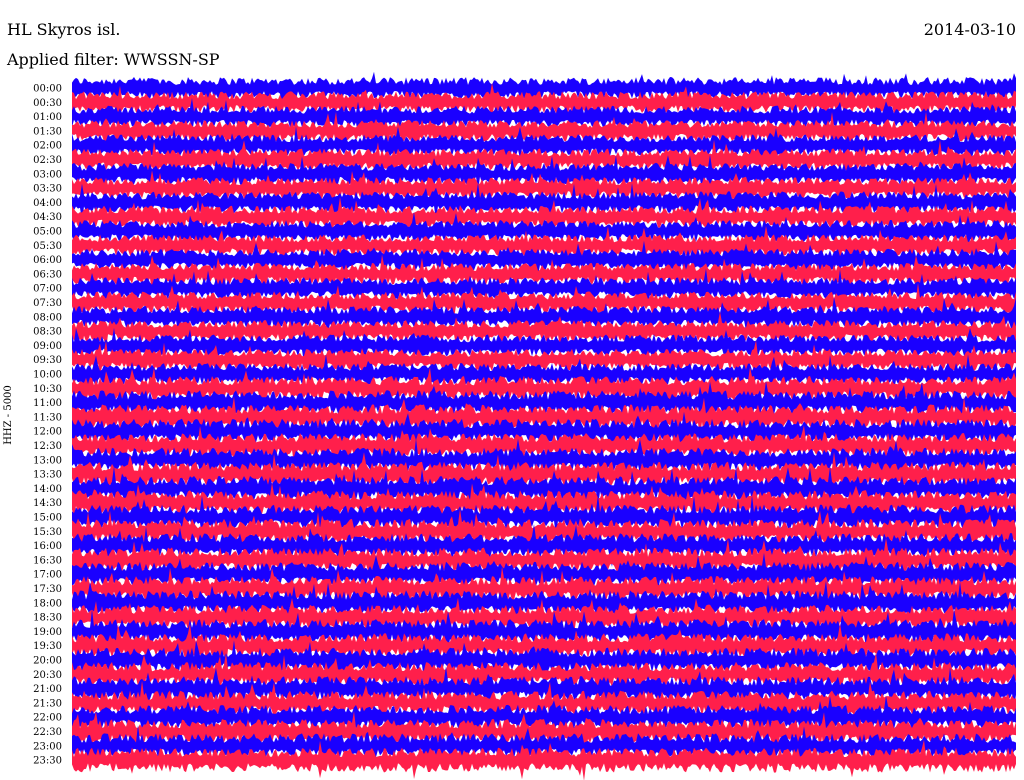 The width and height of the screenshot is (1024, 780). What do you see at coordinates (47, 317) in the screenshot?
I see `time-tick-label: 08:00` at bounding box center [47, 317].